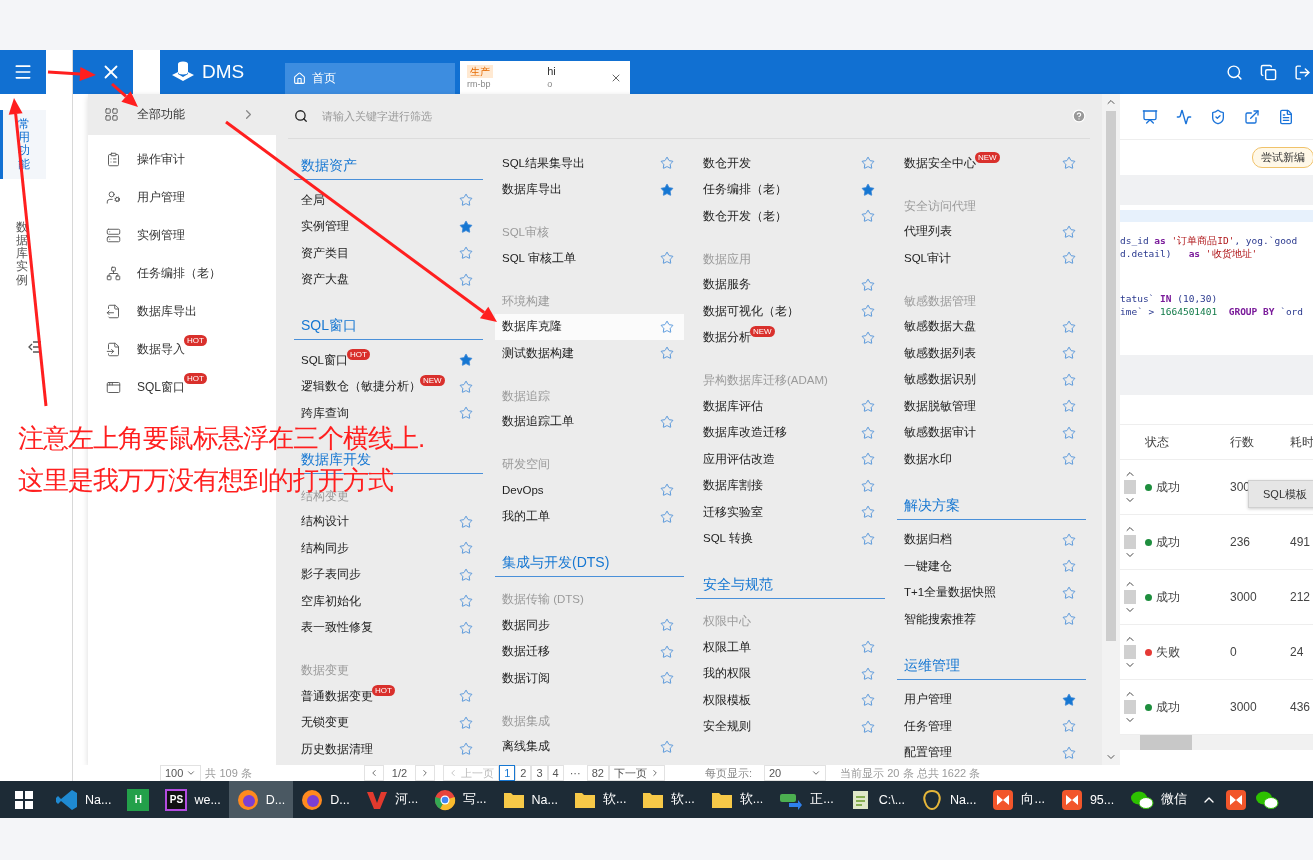 This screenshot has width=1313, height=860. I want to click on menu-item: SQL 审核工单, so click(589, 258).